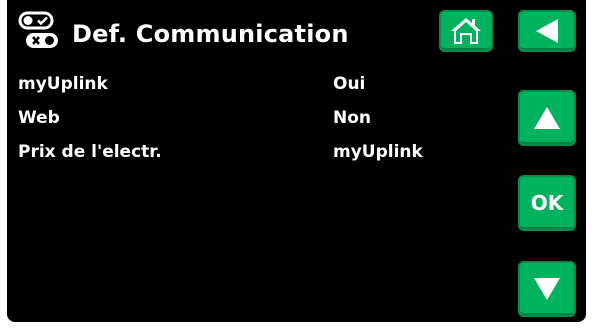 Image resolution: width=592 pixels, height=334 pixels. Describe the element at coordinates (90, 152) in the screenshot. I see `setting-label: Prix de l'electr.` at that location.